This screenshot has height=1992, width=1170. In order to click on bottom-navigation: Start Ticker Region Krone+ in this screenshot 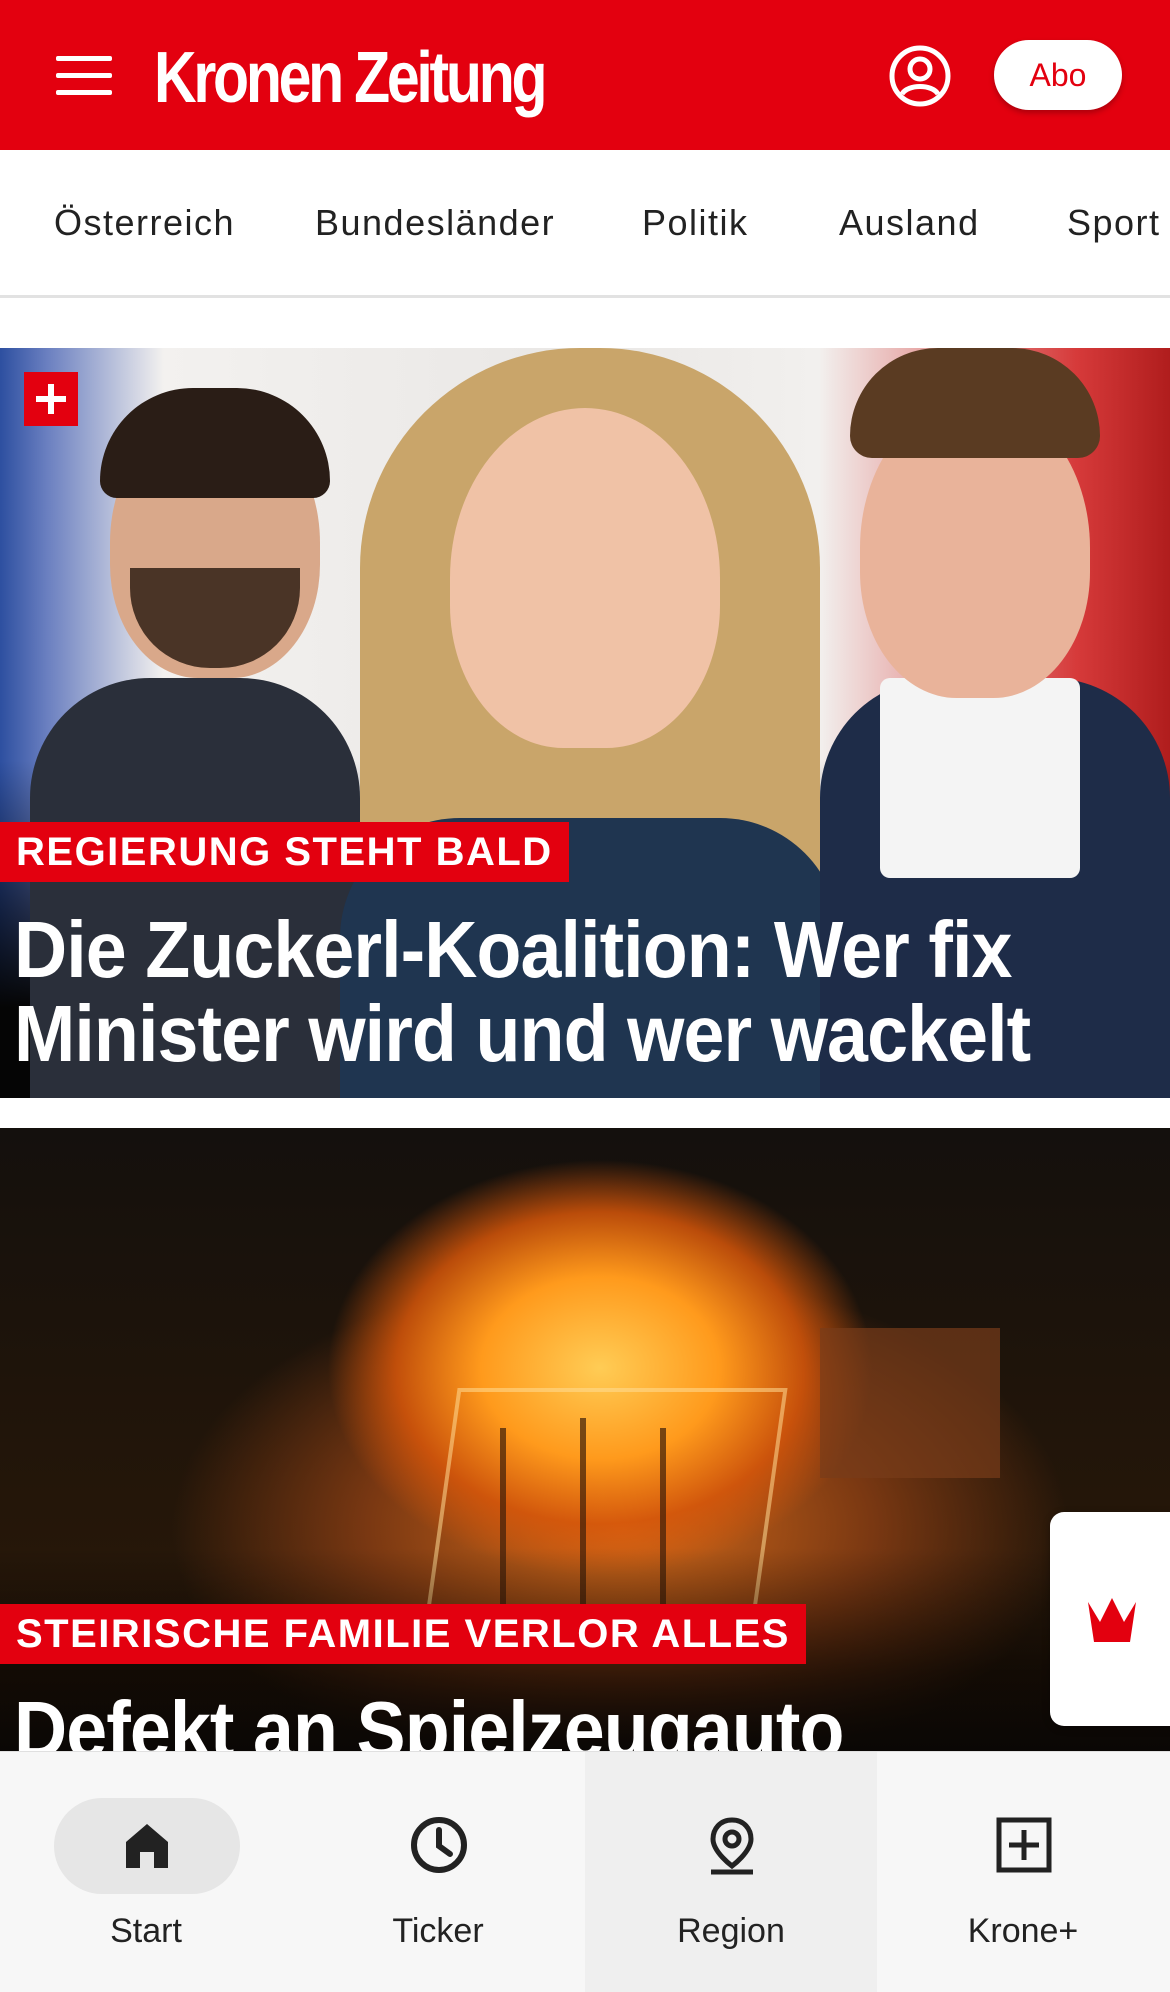, I will do `click(585, 1871)`.